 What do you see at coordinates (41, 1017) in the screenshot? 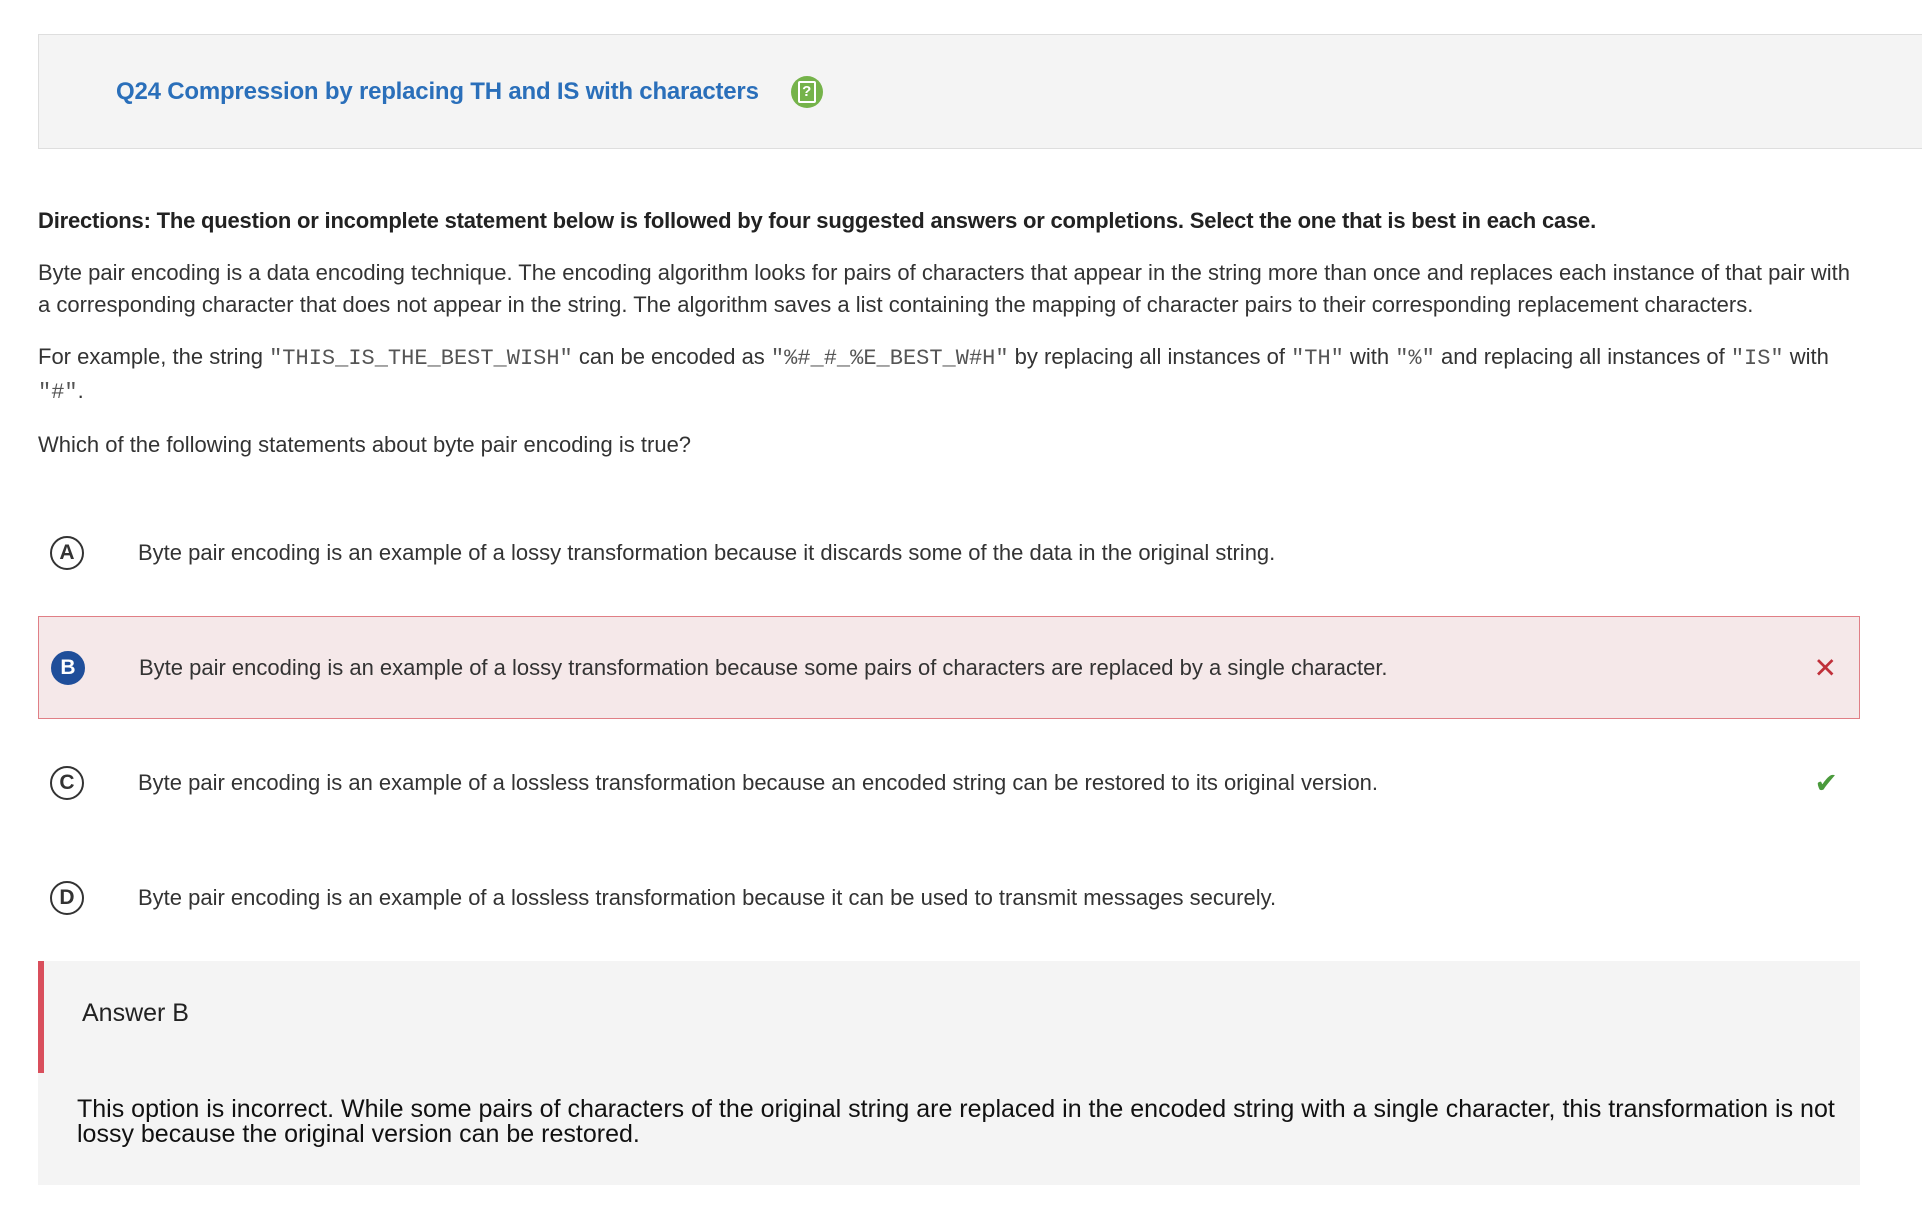
I see `feedback-status-bar` at bounding box center [41, 1017].